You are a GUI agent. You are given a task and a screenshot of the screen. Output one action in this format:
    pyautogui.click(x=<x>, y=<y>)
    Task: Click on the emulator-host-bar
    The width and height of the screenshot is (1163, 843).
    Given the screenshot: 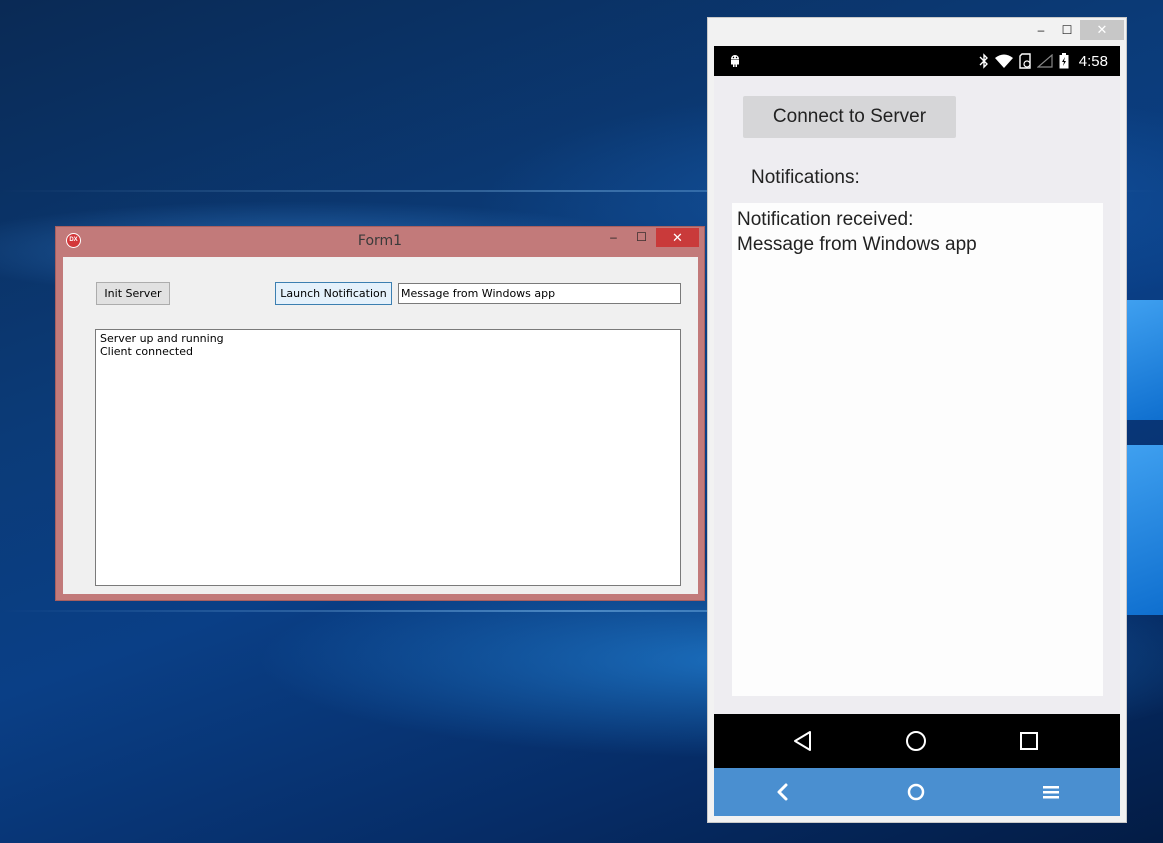 What is the action you would take?
    pyautogui.click(x=917, y=792)
    